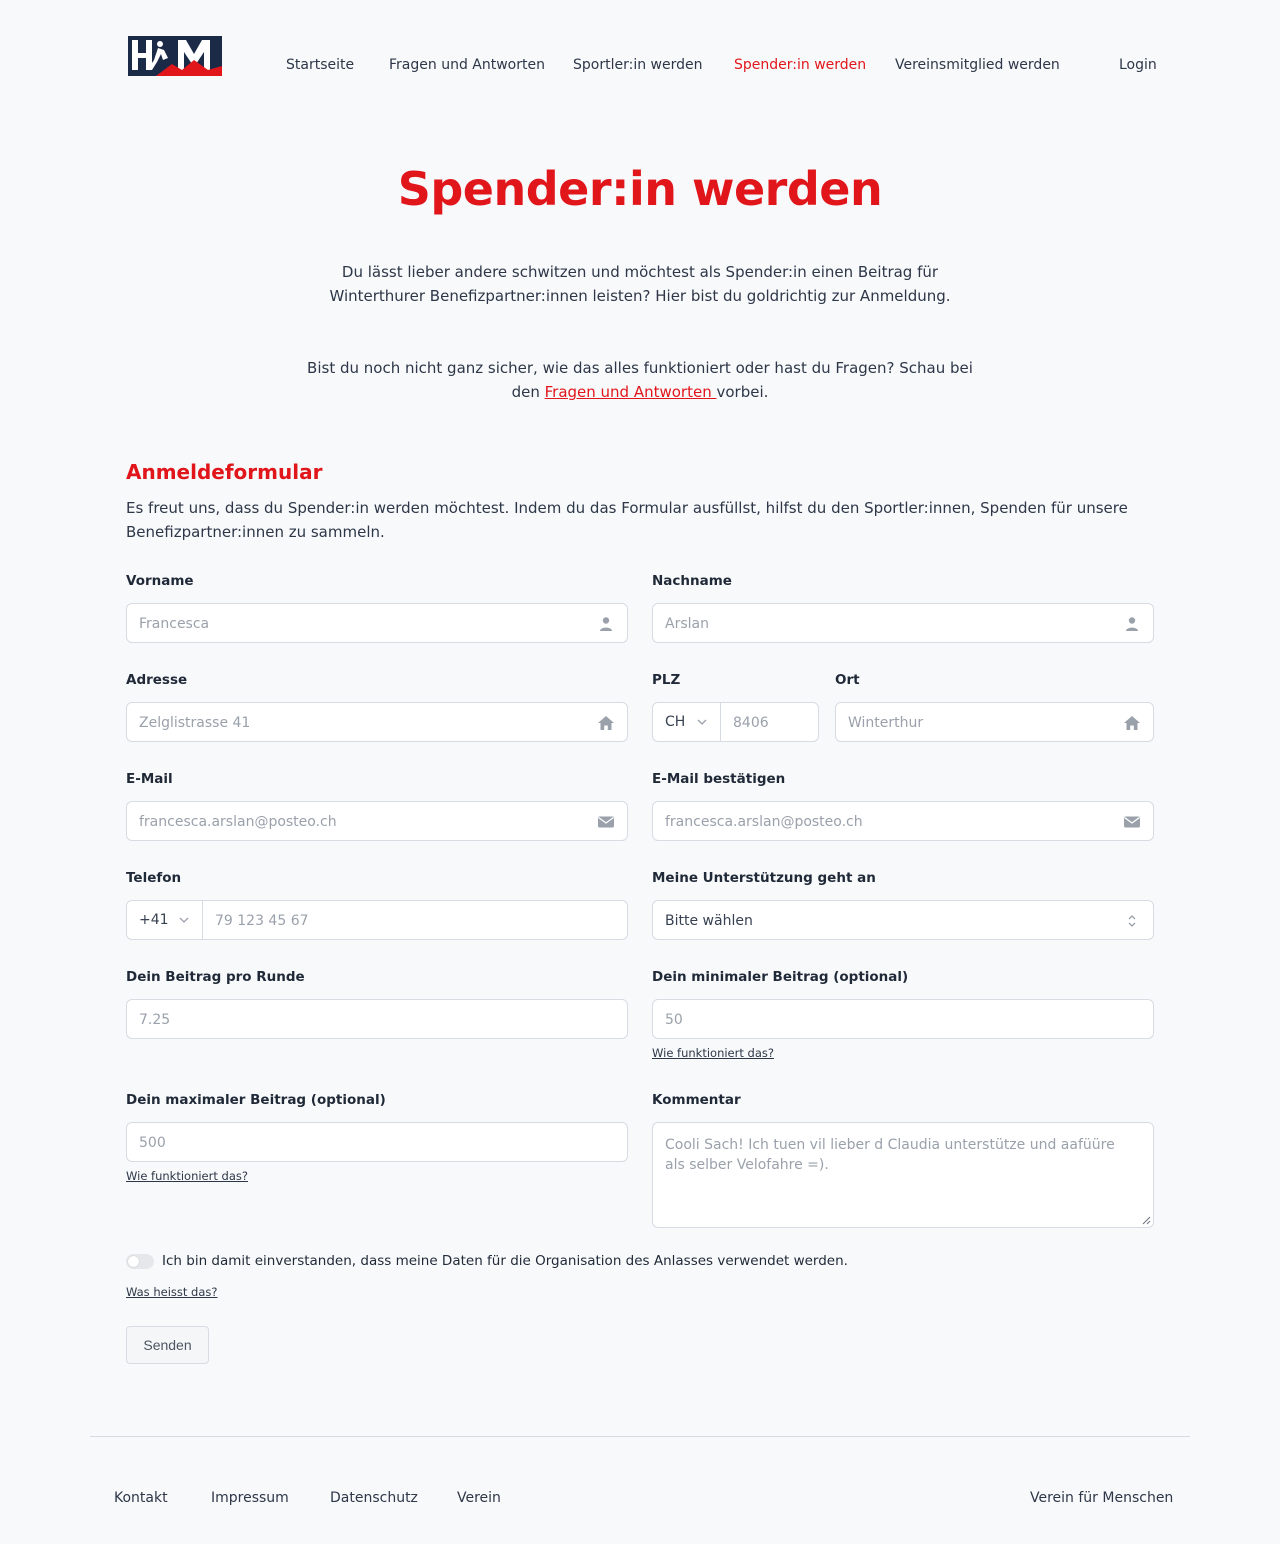  What do you see at coordinates (675, 722) in the screenshot?
I see `plz-country-value: CH` at bounding box center [675, 722].